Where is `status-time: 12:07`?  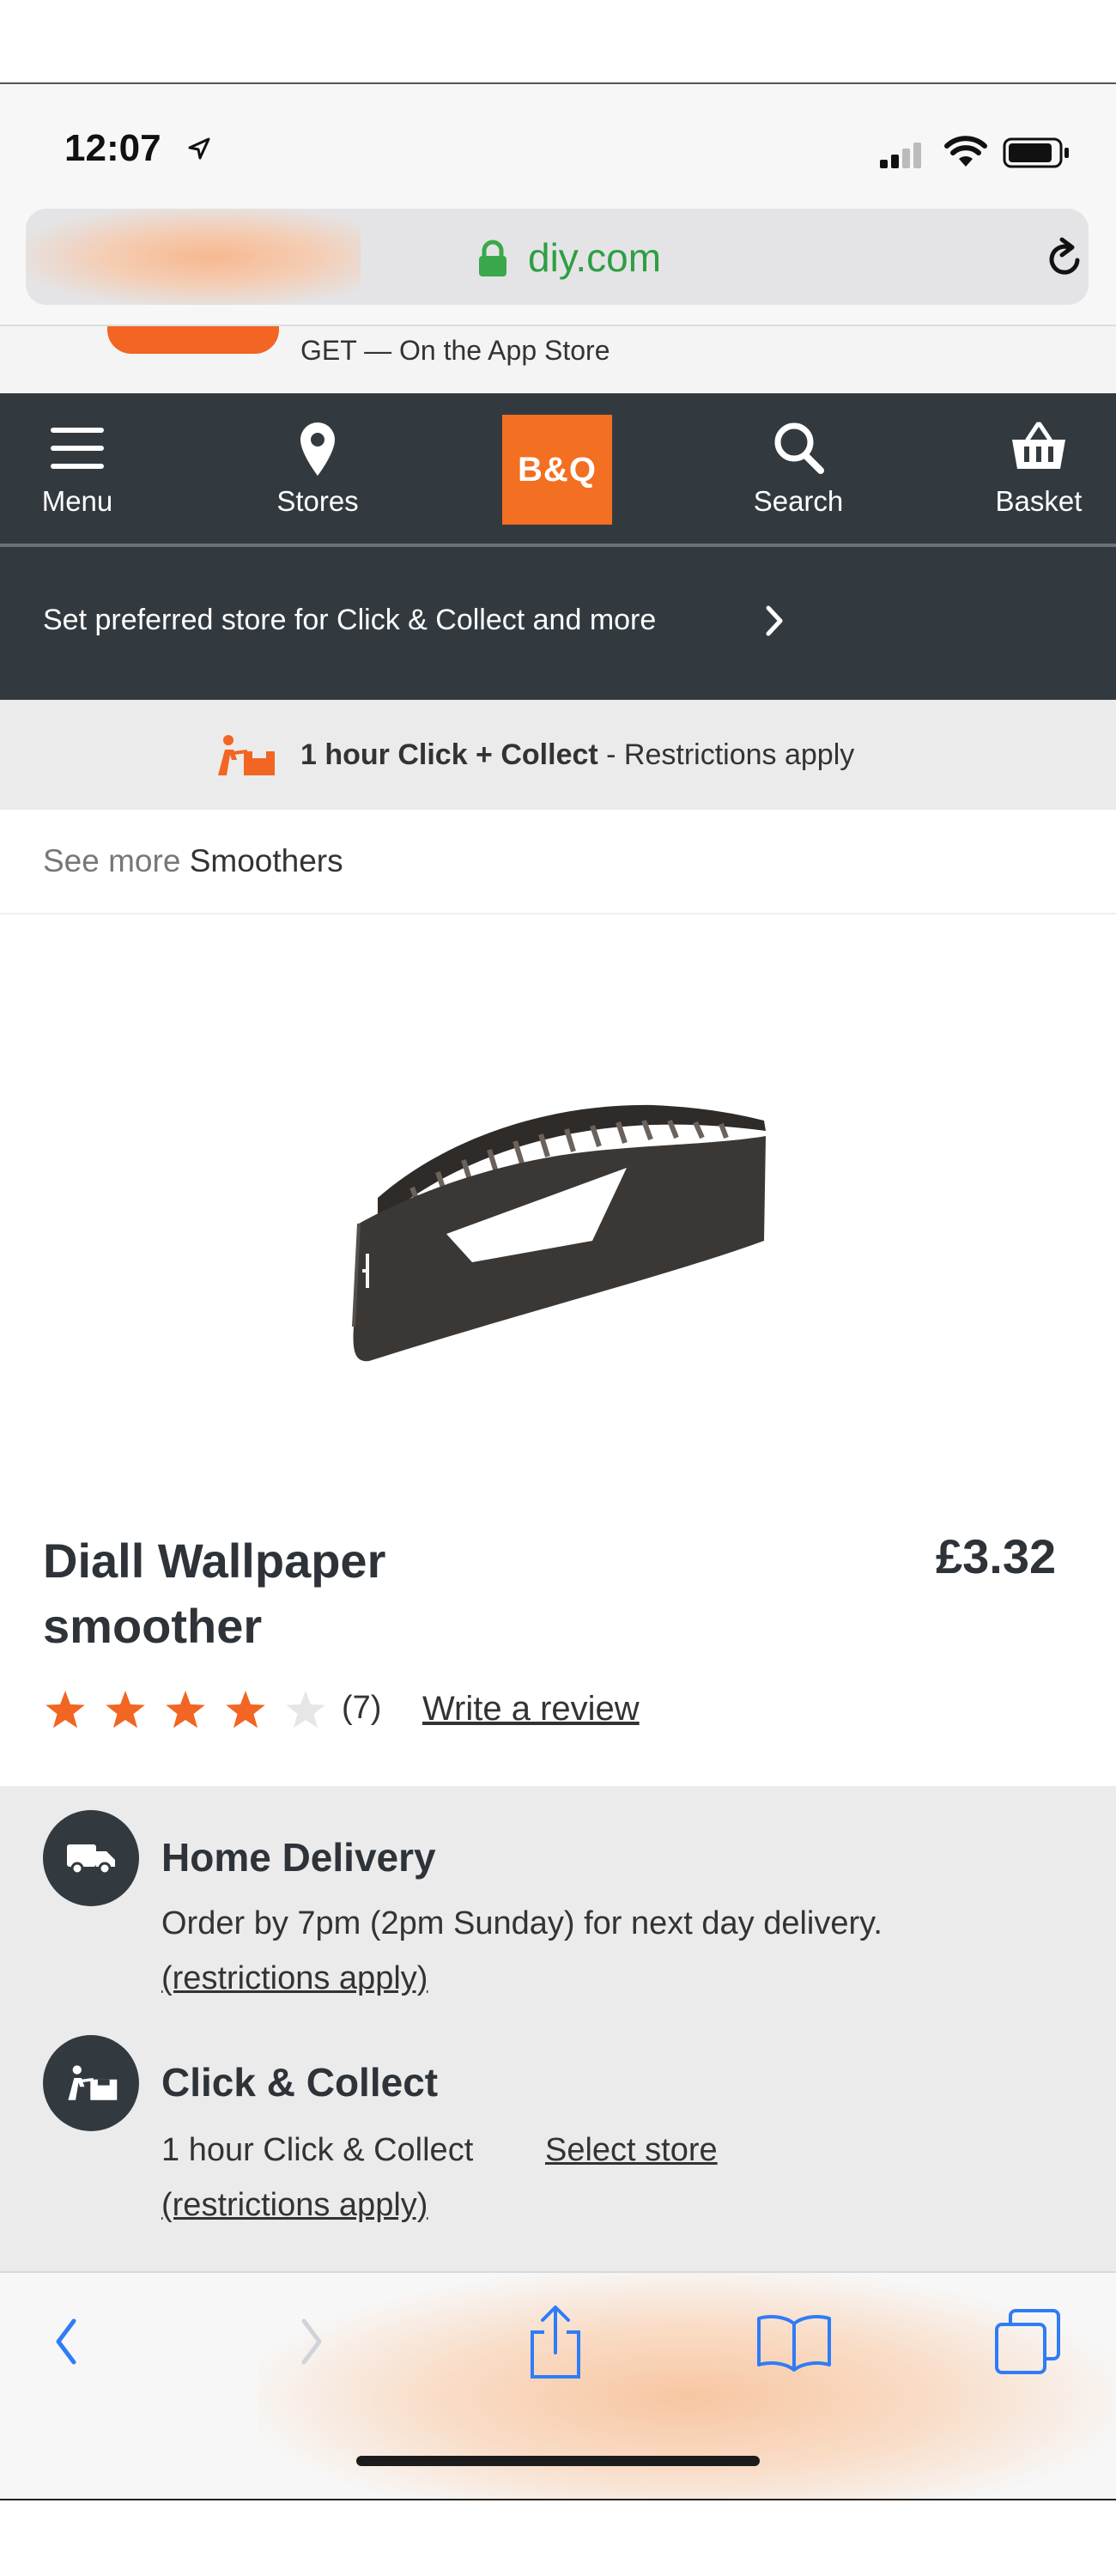
status-time: 12:07 is located at coordinates (113, 148).